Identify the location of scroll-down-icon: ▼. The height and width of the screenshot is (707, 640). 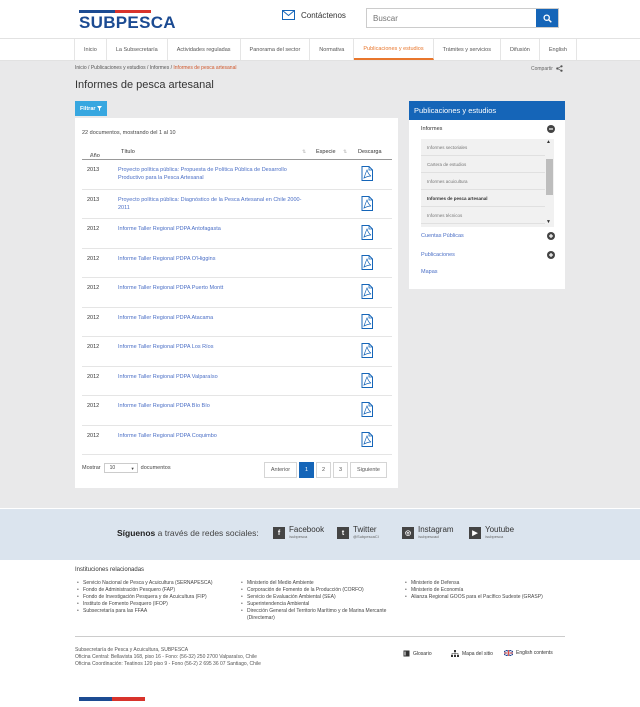
(548, 222).